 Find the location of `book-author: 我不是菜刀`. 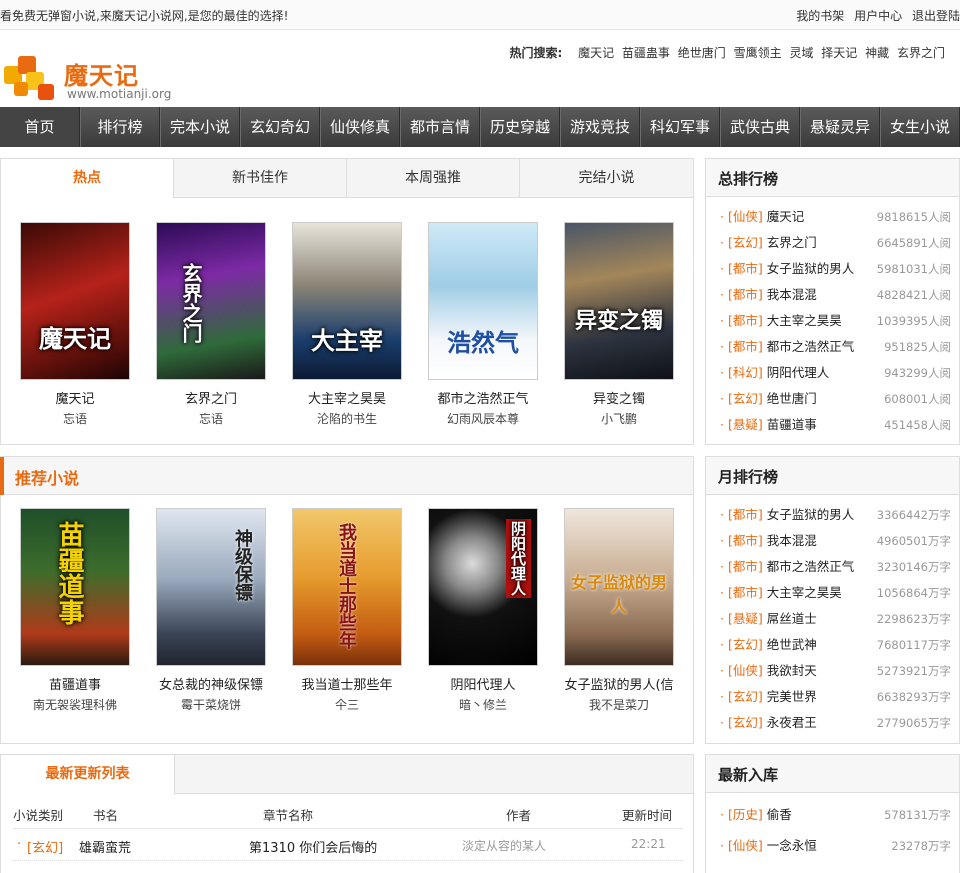

book-author: 我不是菜刀 is located at coordinates (619, 704).